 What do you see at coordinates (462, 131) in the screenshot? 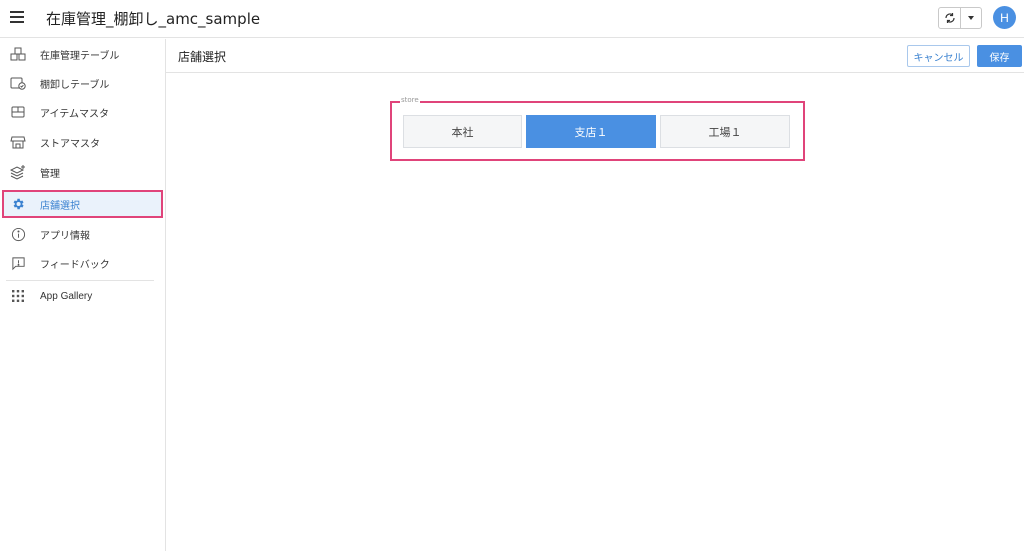
I see `store-option-honsha: 本社` at bounding box center [462, 131].